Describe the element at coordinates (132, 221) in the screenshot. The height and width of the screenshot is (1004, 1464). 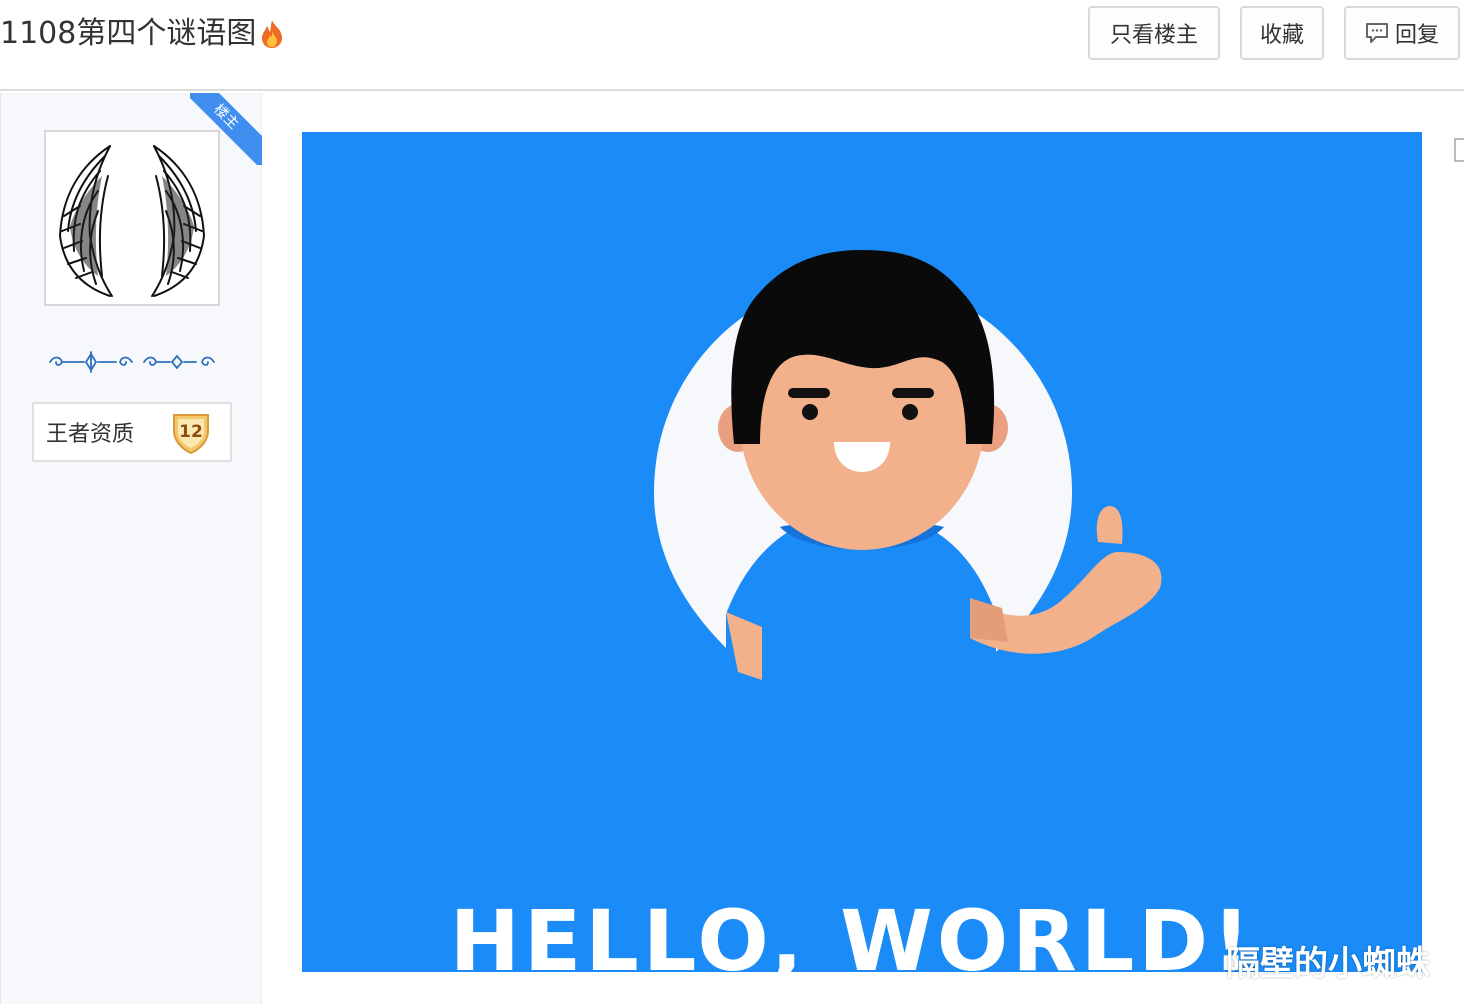
I see `angel-wings-icon` at that location.